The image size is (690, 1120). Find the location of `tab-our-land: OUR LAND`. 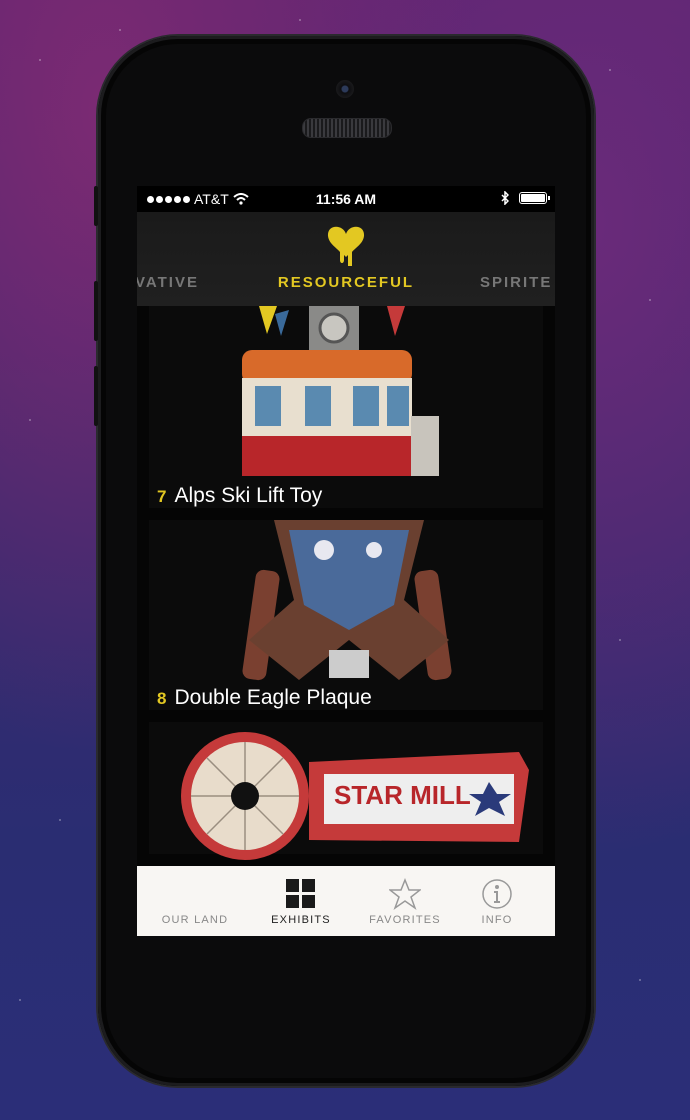

tab-our-land: OUR LAND is located at coordinates (195, 901).